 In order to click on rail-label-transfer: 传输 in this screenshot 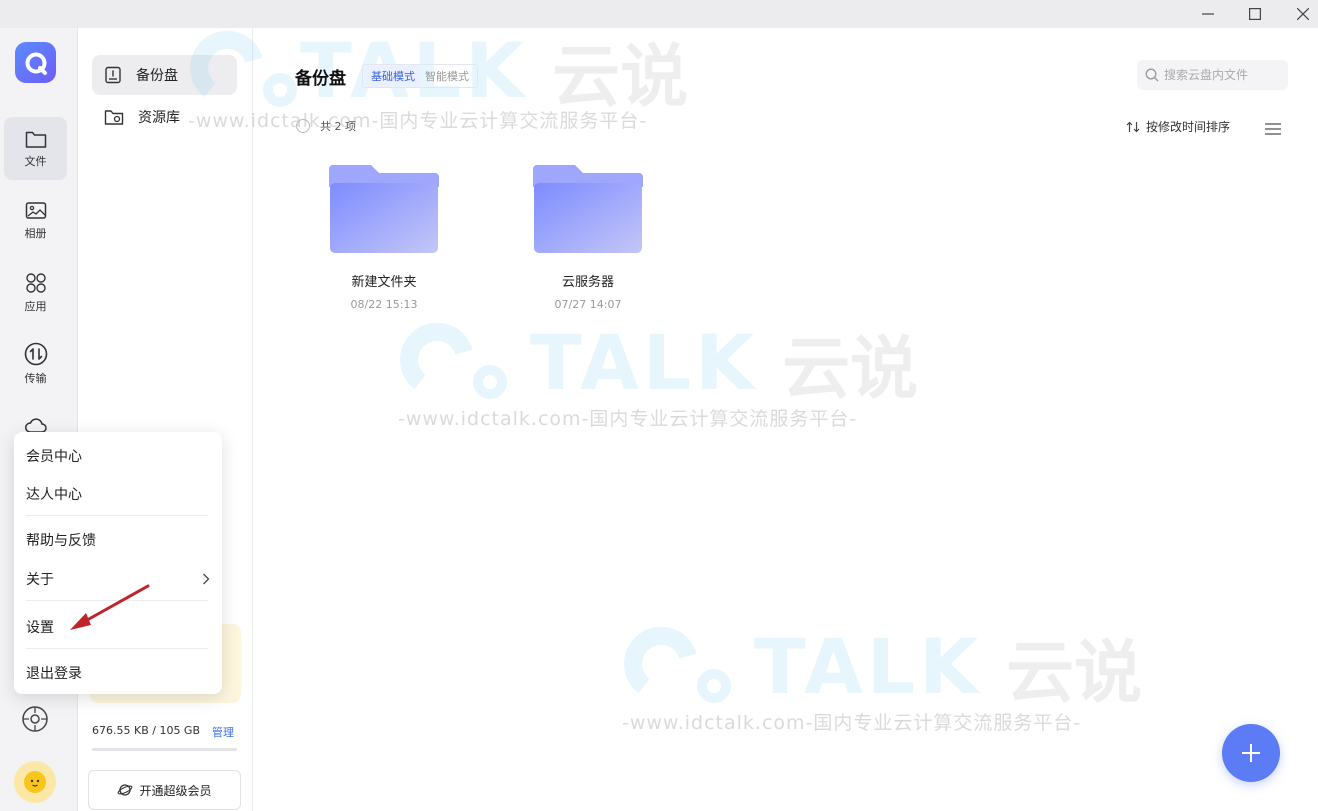, I will do `click(35, 378)`.